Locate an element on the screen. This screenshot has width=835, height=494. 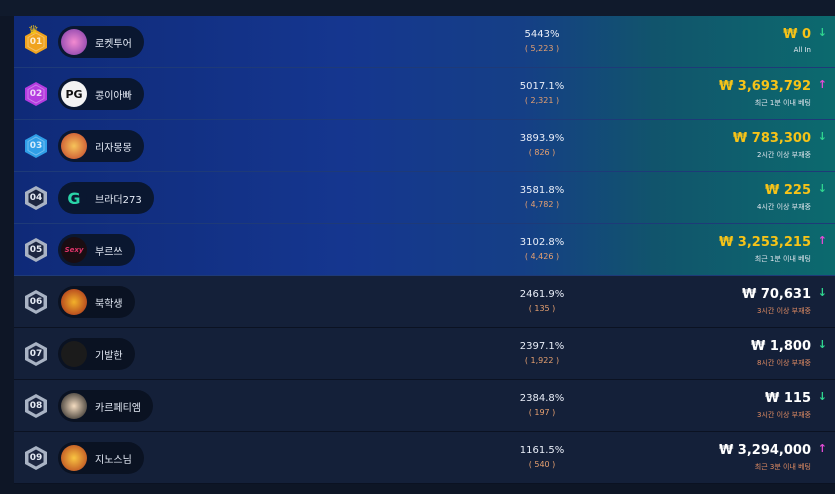
player-pill: PG 콩이아빠 is located at coordinates (101, 94).